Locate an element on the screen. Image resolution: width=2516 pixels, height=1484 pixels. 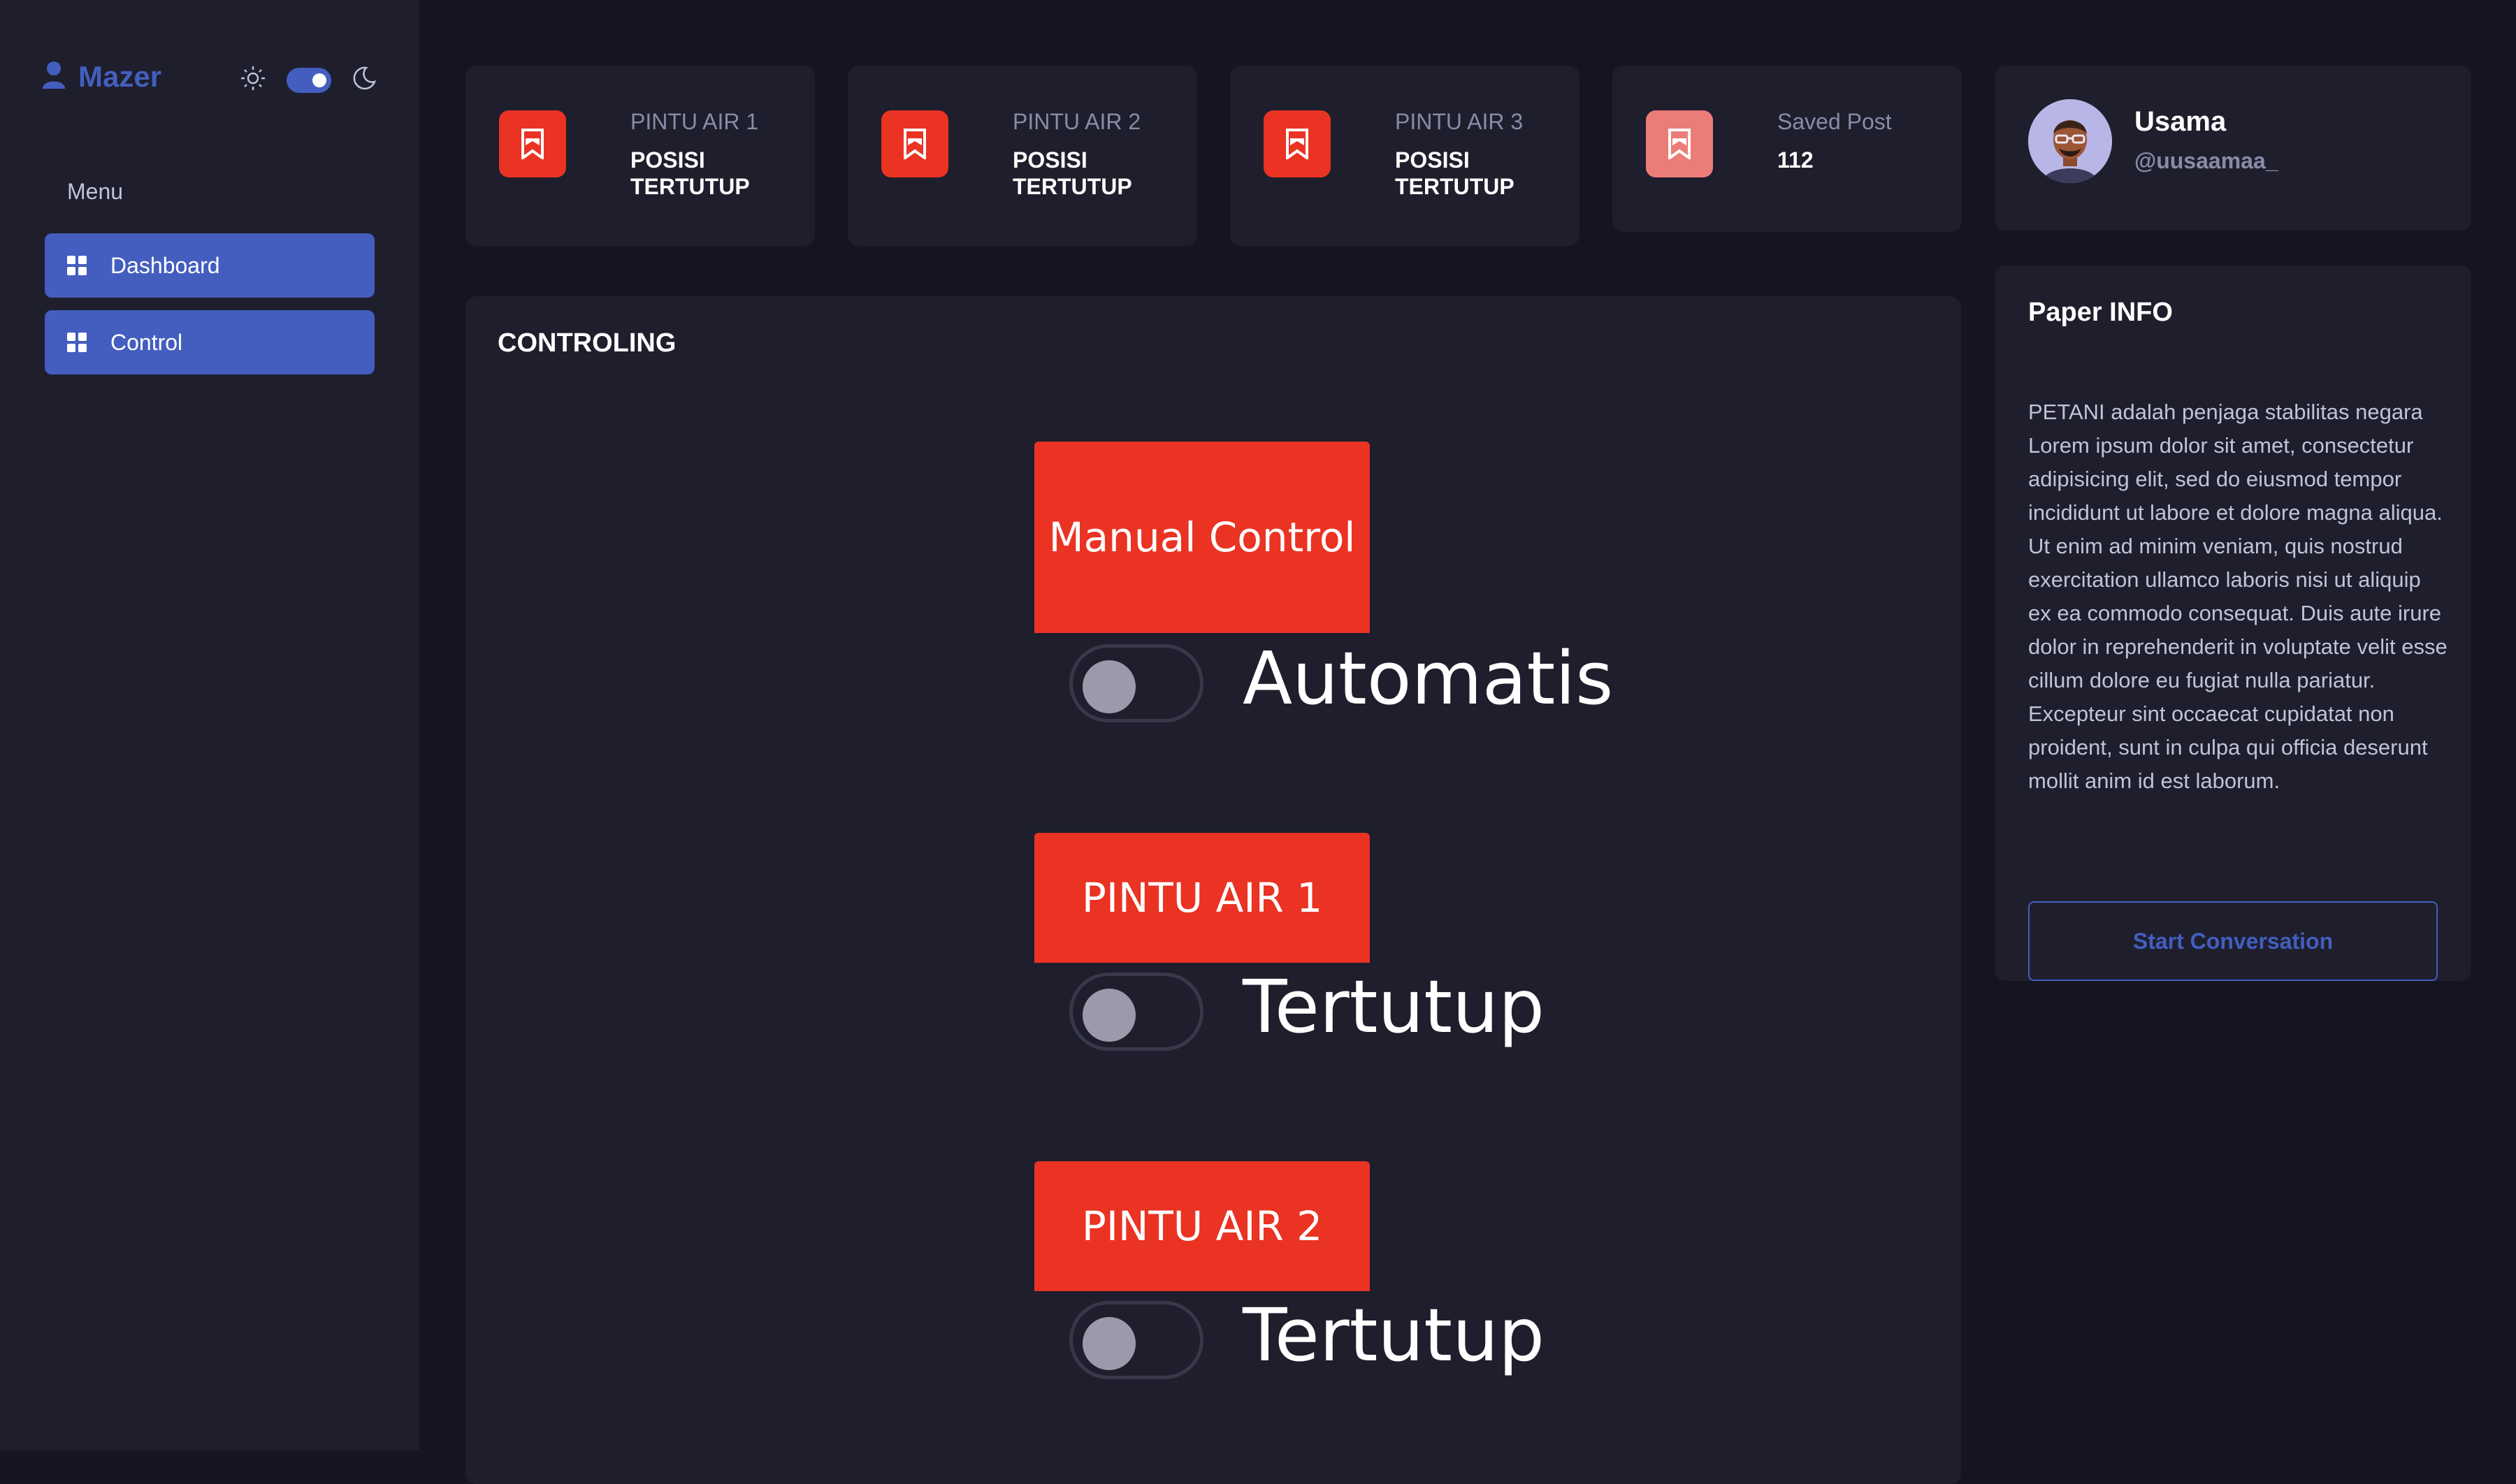
controling-title: CONTROLING is located at coordinates (587, 343).